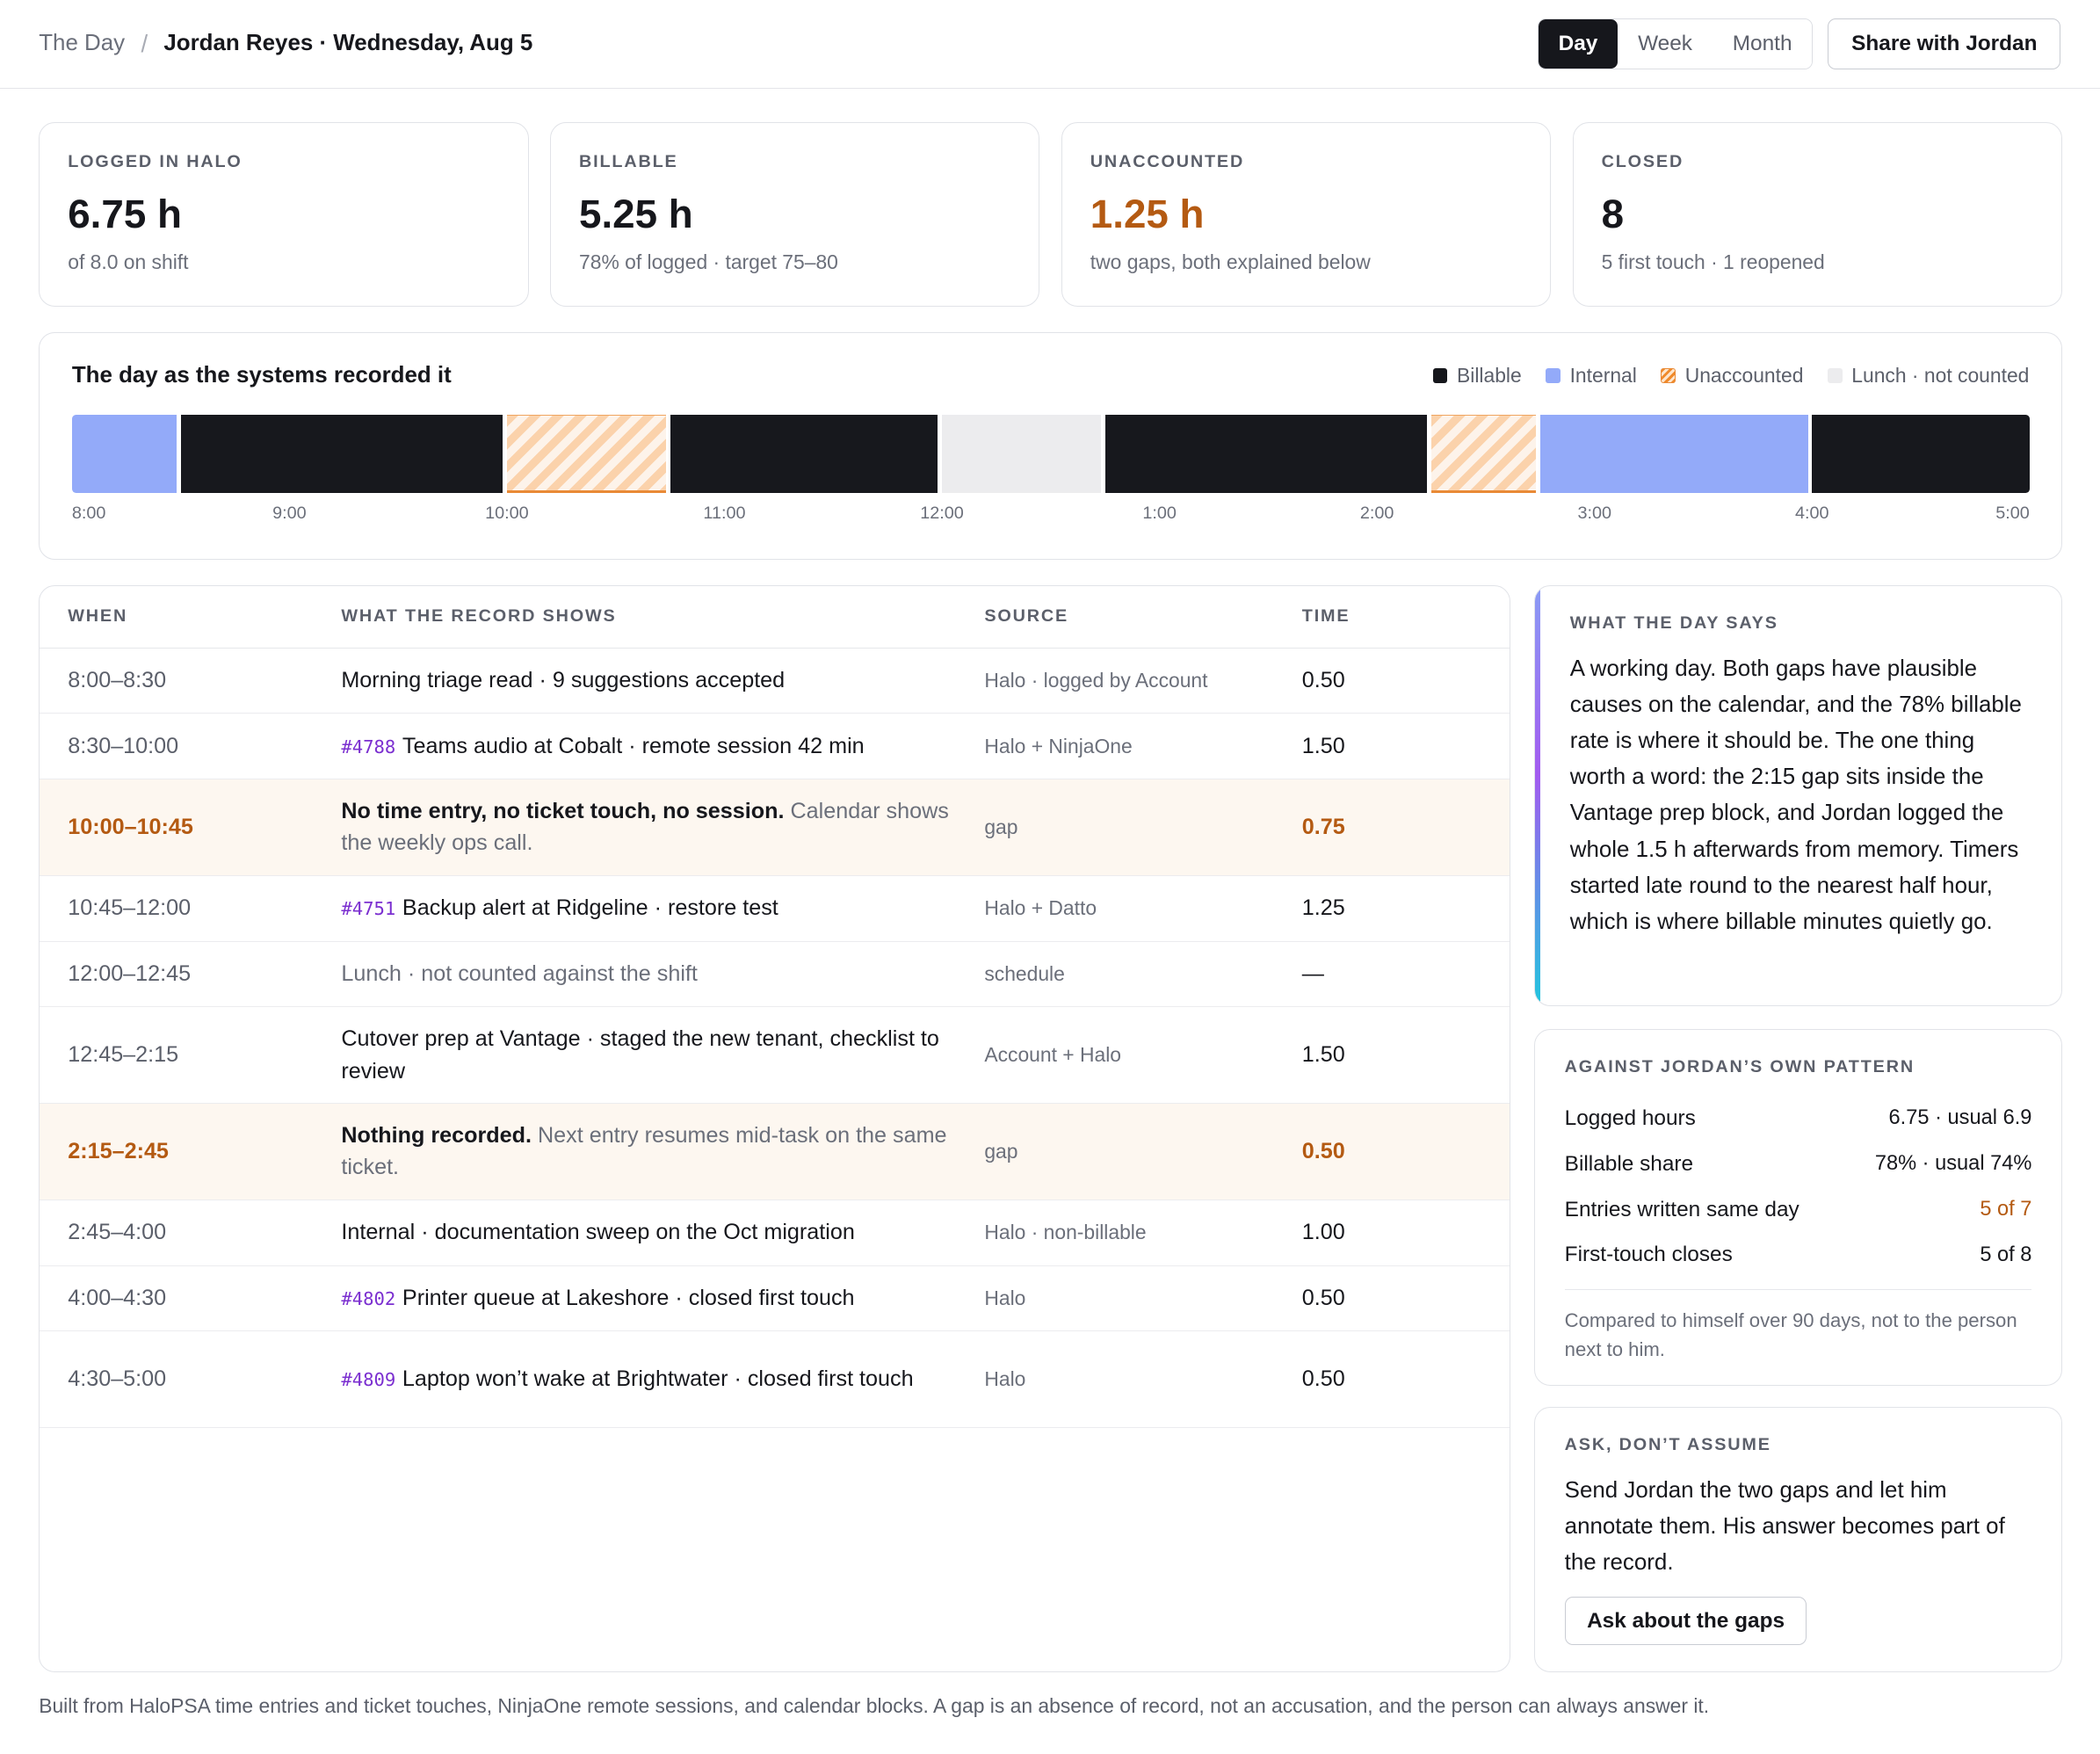 The width and height of the screenshot is (2100, 1754). What do you see at coordinates (117, 1297) in the screenshot?
I see `row-when: 4:00–4:30` at bounding box center [117, 1297].